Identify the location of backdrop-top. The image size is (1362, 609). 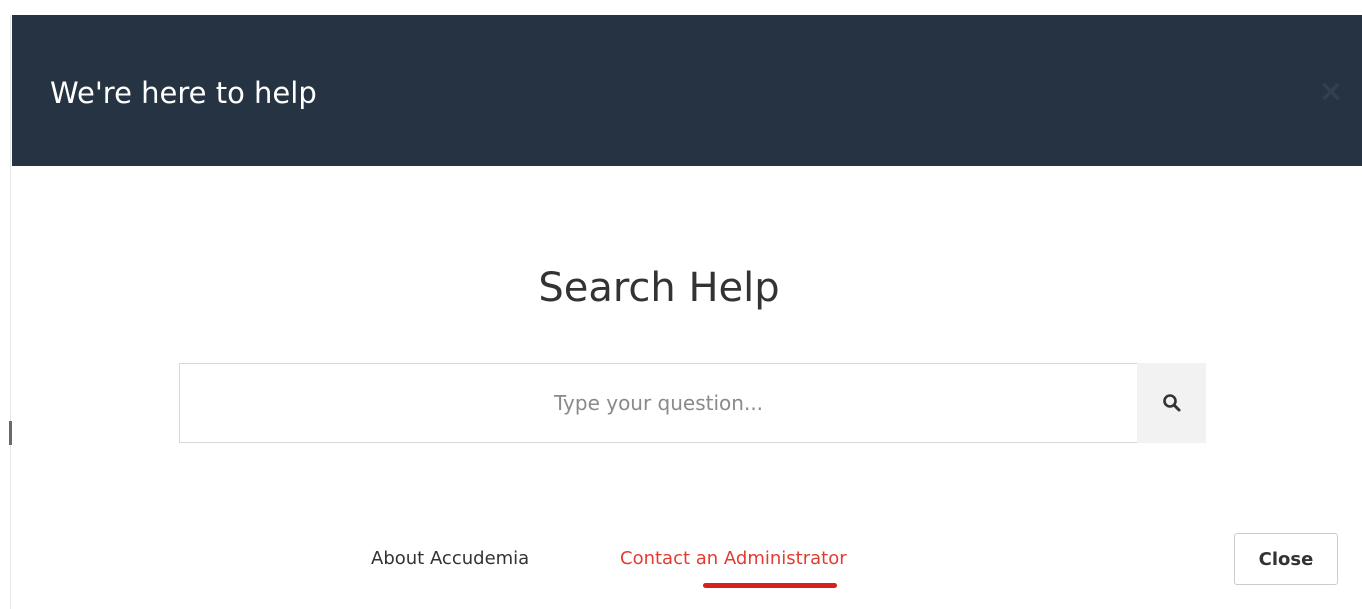
(681, 7).